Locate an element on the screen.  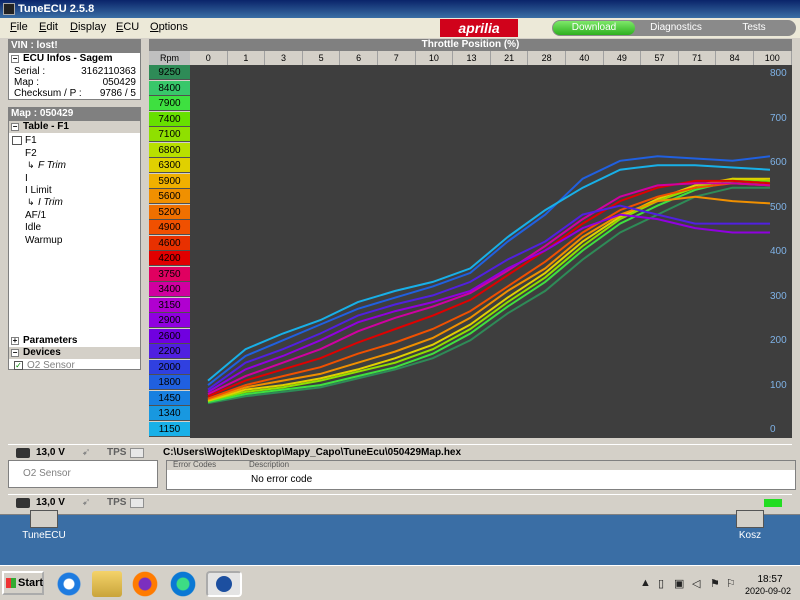
rpm-row-5900: 5900 is located at coordinates (169, 181).